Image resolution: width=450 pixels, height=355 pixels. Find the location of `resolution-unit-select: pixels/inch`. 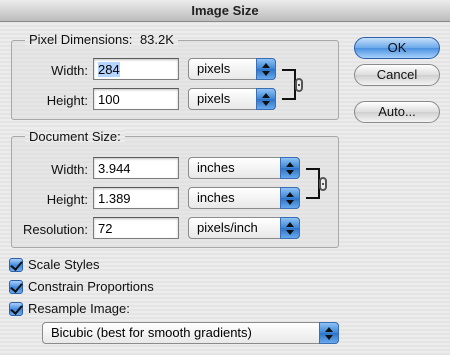

resolution-unit-select: pixels/inch is located at coordinates (244, 228).